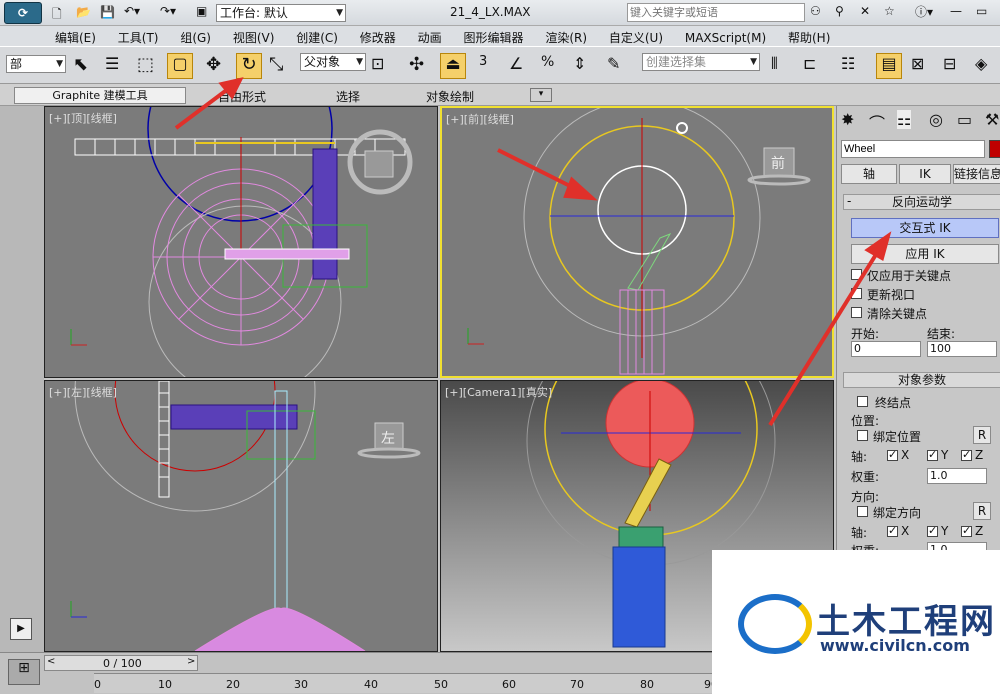 The width and height of the screenshot is (1000, 694). What do you see at coordinates (865, 11) in the screenshot?
I see `tools-icon: ✕` at bounding box center [865, 11].